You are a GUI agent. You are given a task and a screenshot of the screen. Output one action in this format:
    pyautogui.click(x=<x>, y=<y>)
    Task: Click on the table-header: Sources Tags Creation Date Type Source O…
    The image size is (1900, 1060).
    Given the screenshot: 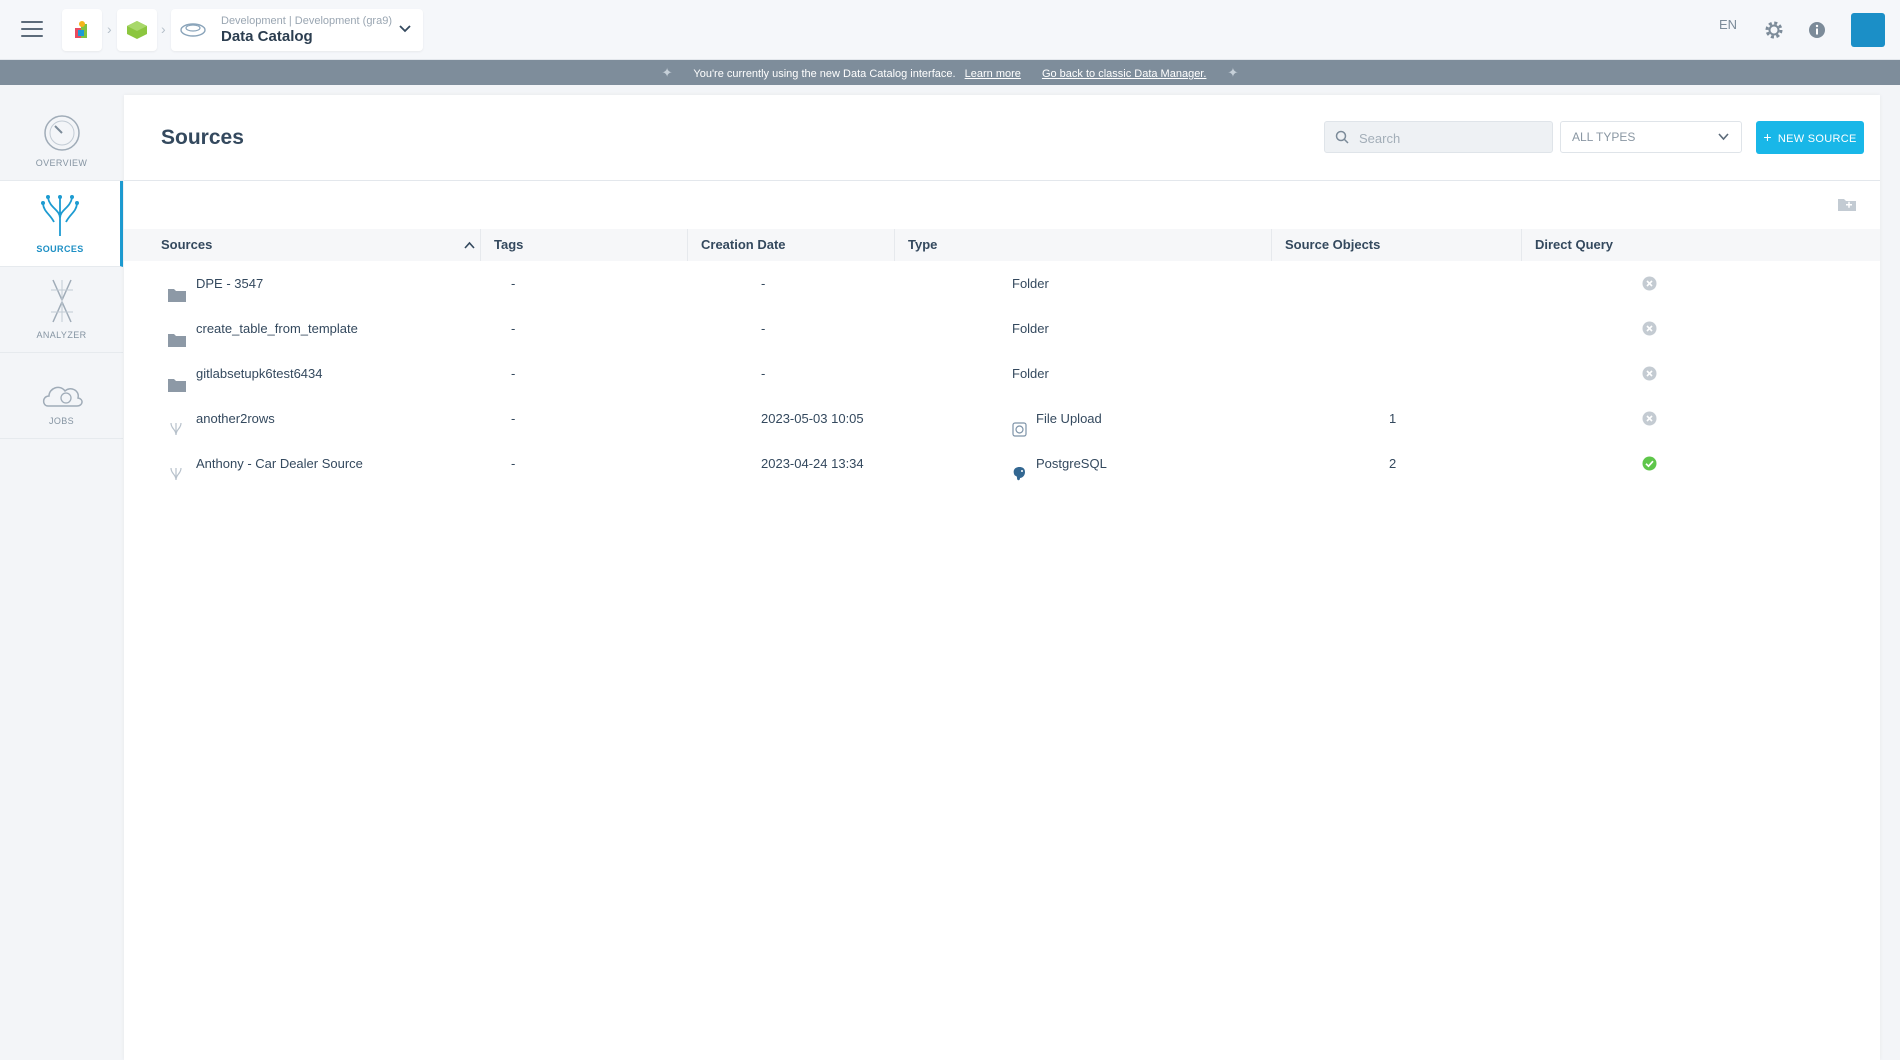 What is the action you would take?
    pyautogui.click(x=1002, y=245)
    